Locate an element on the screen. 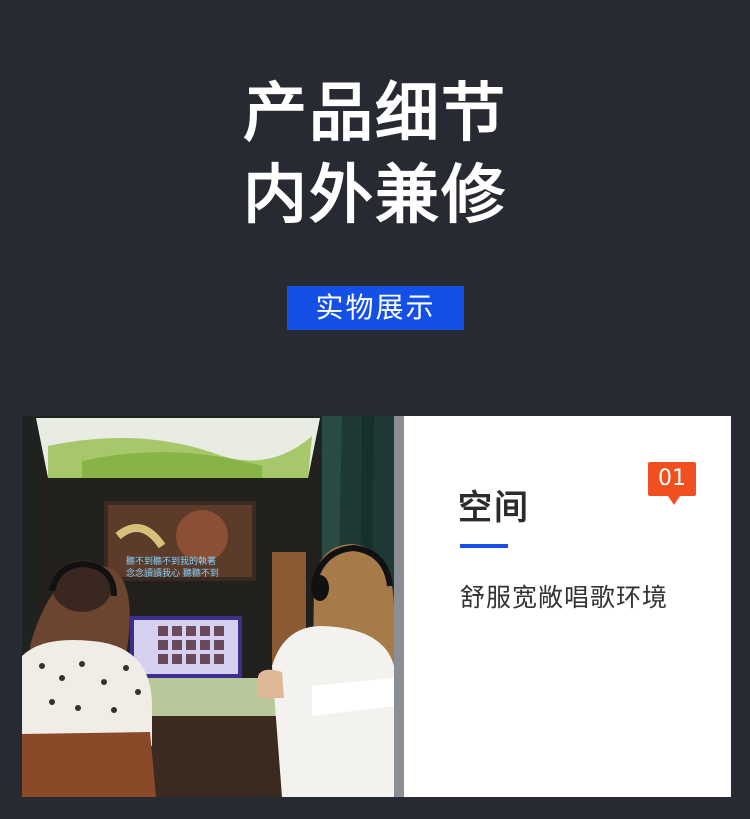  feature-title: 空间 is located at coordinates (494, 508).